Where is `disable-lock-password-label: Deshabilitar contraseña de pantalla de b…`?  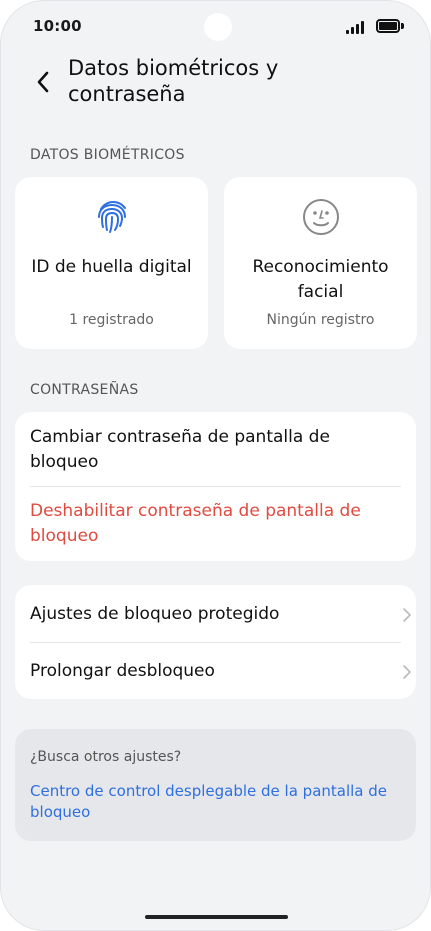 disable-lock-password-label: Deshabilitar contraseña de pantalla de b… is located at coordinates (195, 523).